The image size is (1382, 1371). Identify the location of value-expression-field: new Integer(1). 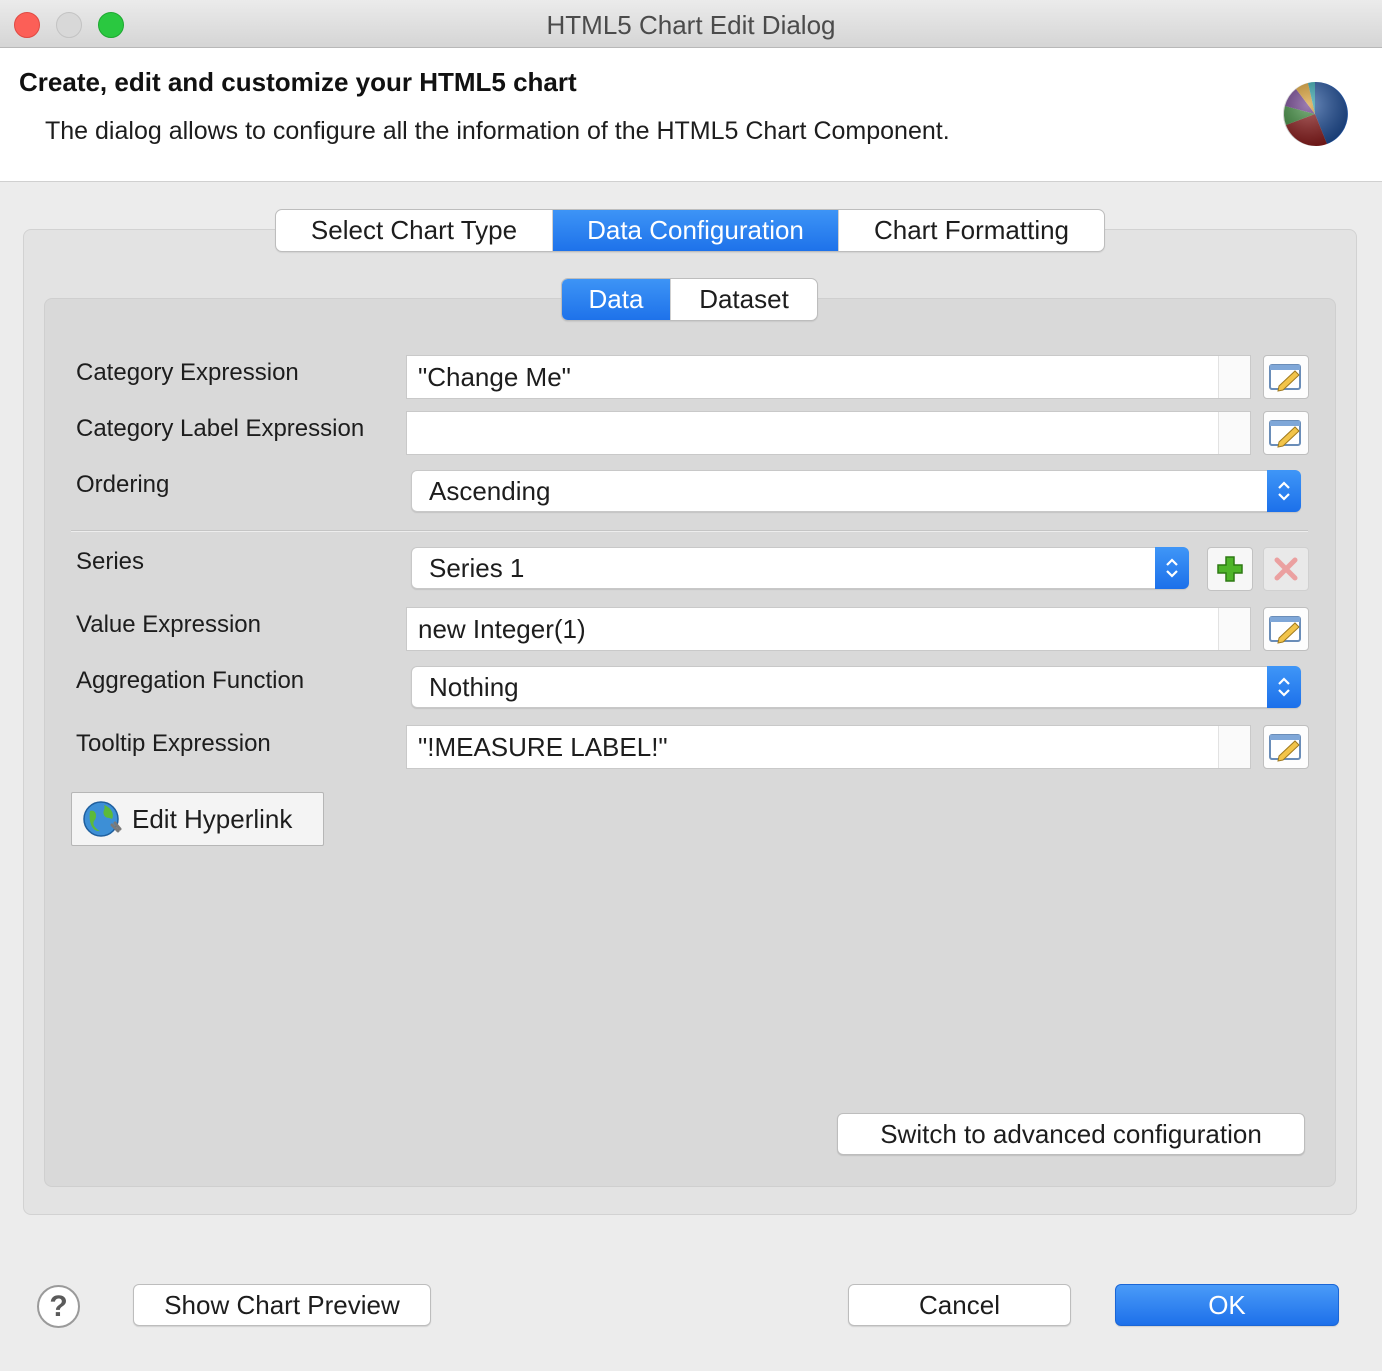
(828, 629).